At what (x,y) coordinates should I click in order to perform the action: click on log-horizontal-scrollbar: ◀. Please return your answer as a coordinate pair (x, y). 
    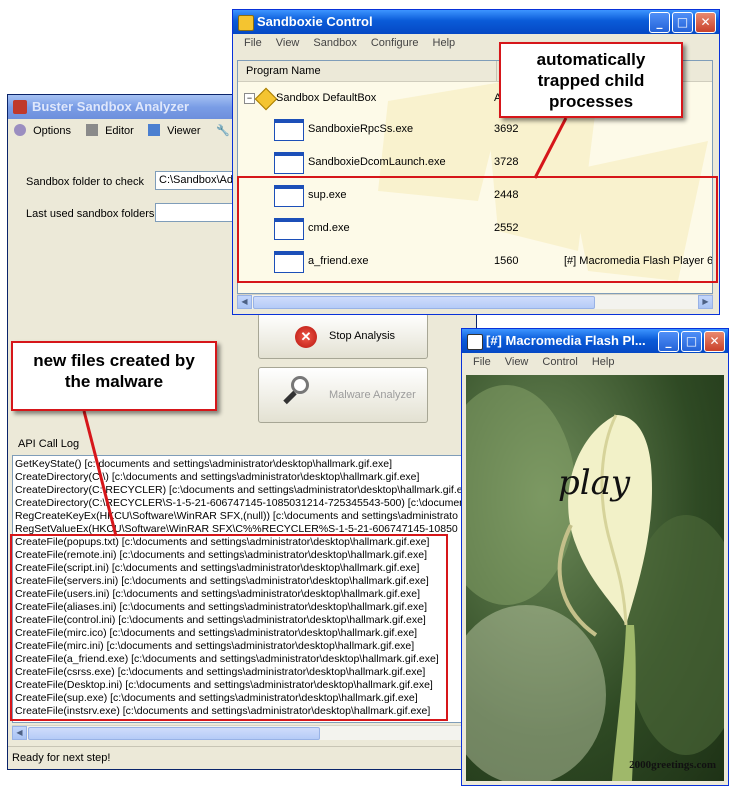
    Looking at the image, I should click on (238, 732).